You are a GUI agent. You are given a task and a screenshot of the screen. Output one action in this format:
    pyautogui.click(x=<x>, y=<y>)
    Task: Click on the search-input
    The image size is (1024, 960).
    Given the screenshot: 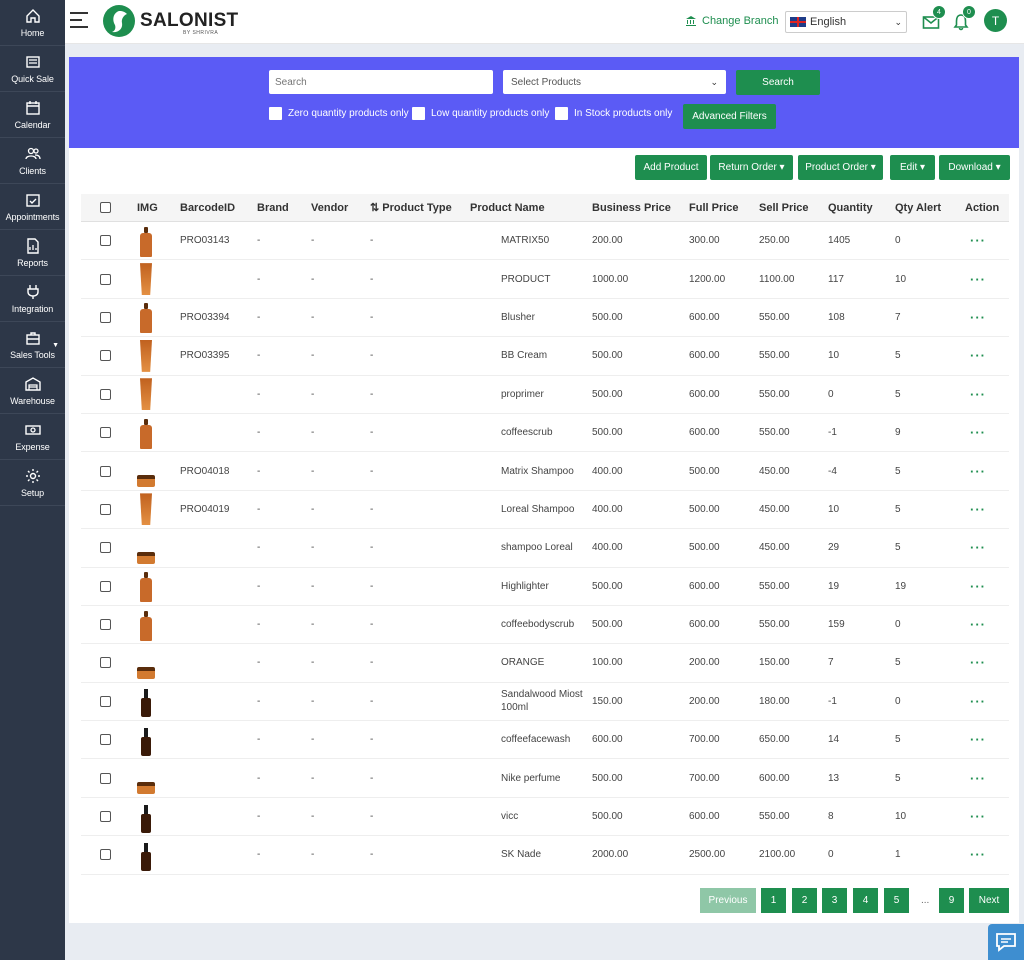 What is the action you would take?
    pyautogui.click(x=381, y=82)
    